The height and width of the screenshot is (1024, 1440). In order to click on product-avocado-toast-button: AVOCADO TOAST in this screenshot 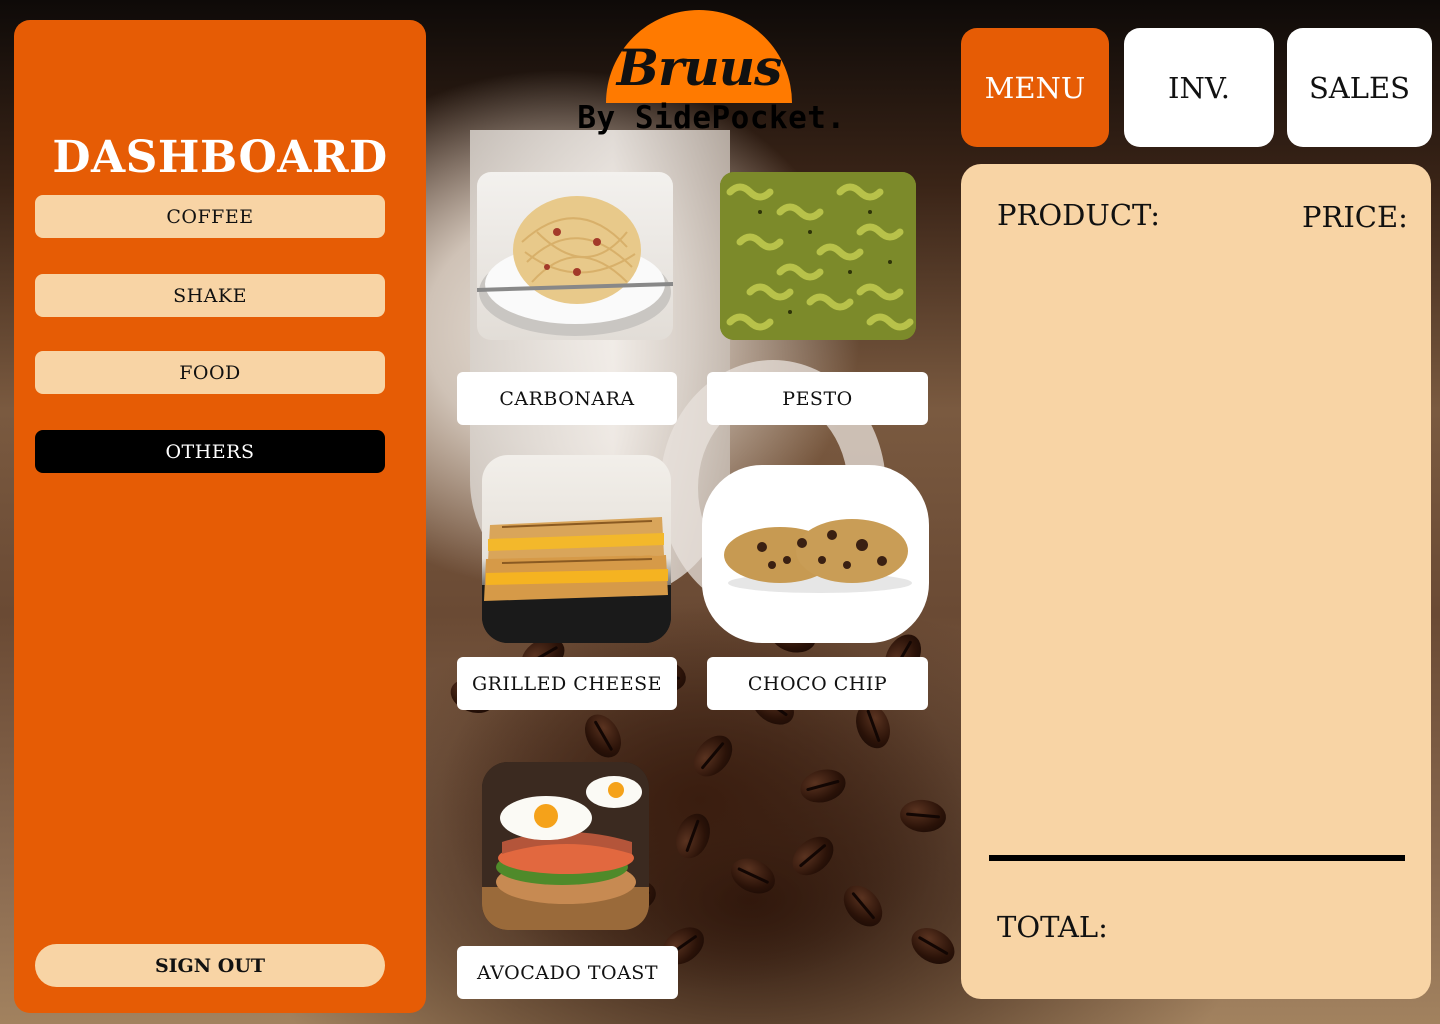, I will do `click(567, 972)`.